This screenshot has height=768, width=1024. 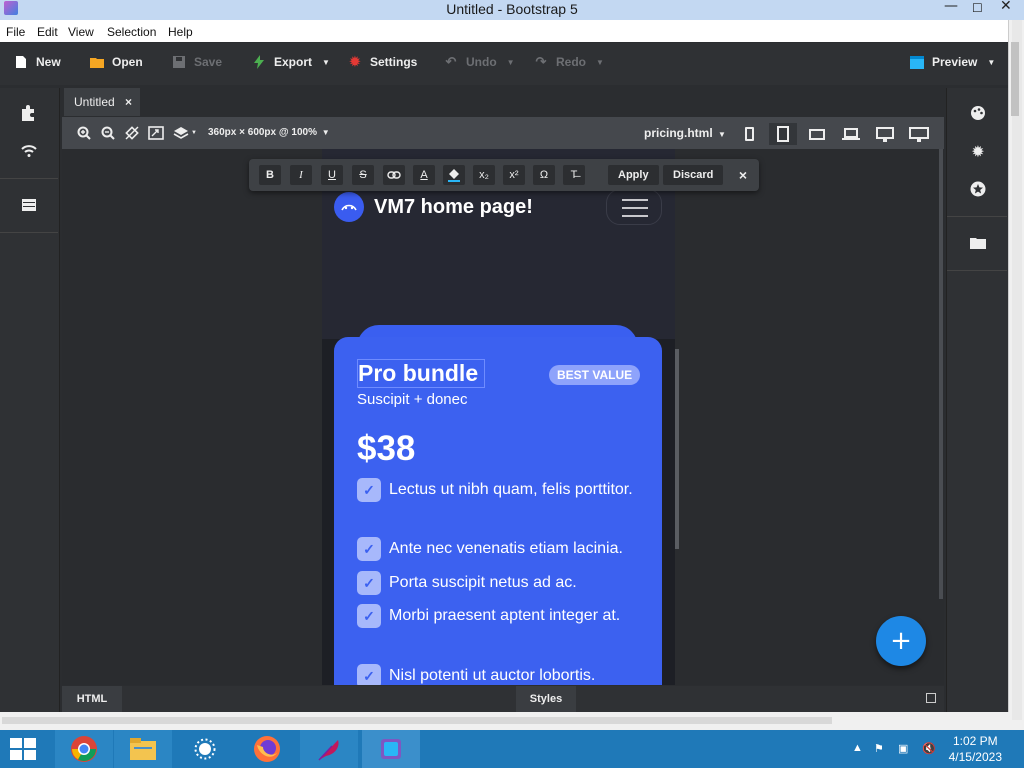 I want to click on clear-format-button: T̶, so click(x=574, y=175).